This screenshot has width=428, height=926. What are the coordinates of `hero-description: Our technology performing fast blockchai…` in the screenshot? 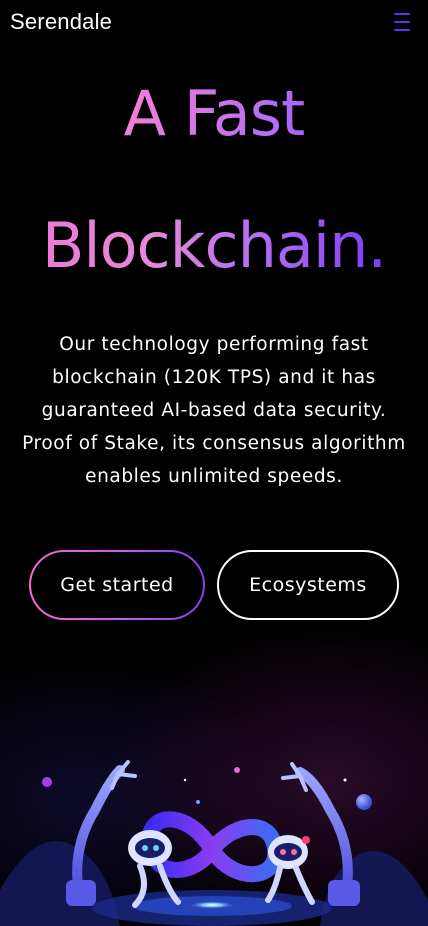 It's located at (214, 410).